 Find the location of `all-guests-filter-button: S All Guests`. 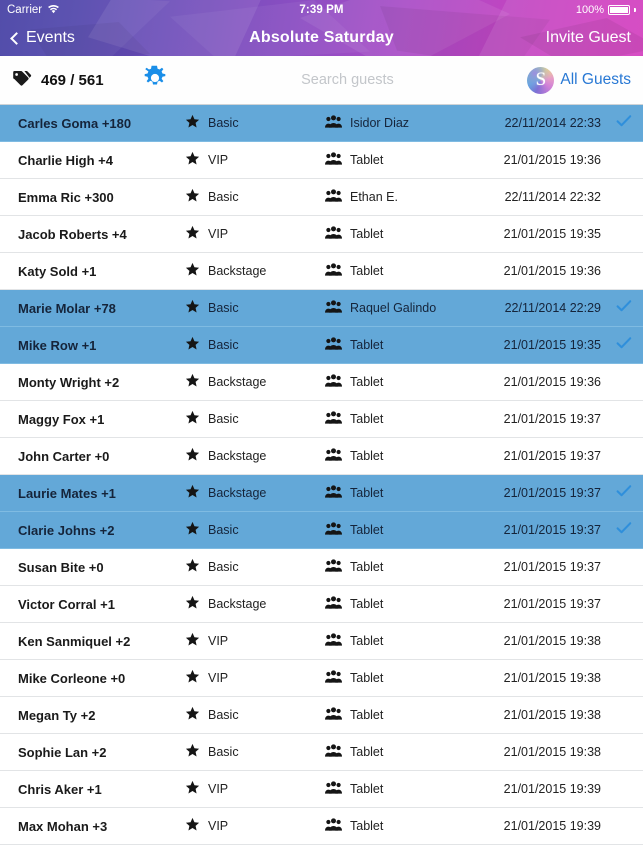

all-guests-filter-button: S All Guests is located at coordinates (585, 80).